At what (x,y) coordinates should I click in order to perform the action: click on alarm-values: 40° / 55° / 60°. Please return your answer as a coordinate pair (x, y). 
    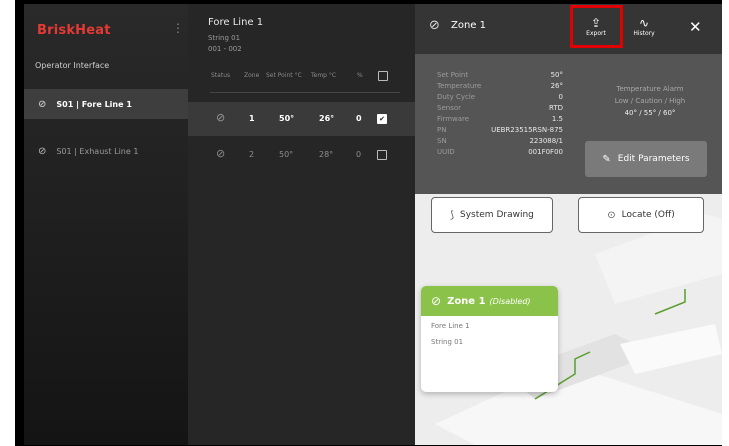
    Looking at the image, I should click on (650, 113).